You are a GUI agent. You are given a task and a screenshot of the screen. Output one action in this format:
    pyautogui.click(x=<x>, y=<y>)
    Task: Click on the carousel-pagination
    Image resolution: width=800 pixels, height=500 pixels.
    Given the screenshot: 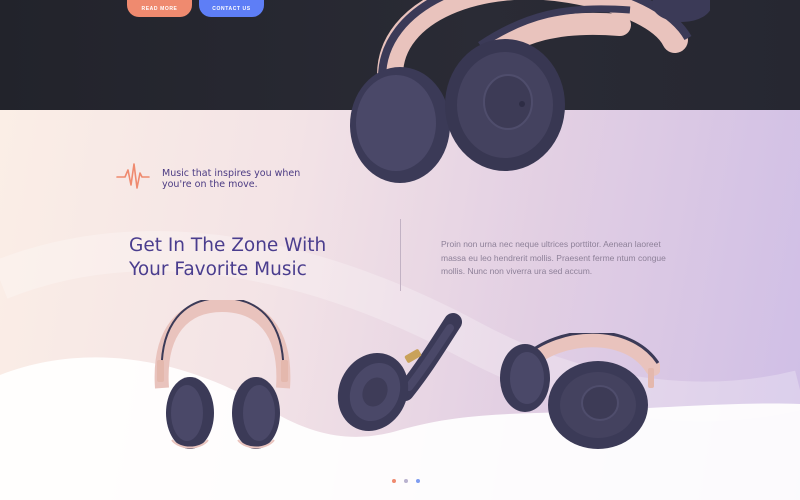 What is the action you would take?
    pyautogui.click(x=406, y=481)
    